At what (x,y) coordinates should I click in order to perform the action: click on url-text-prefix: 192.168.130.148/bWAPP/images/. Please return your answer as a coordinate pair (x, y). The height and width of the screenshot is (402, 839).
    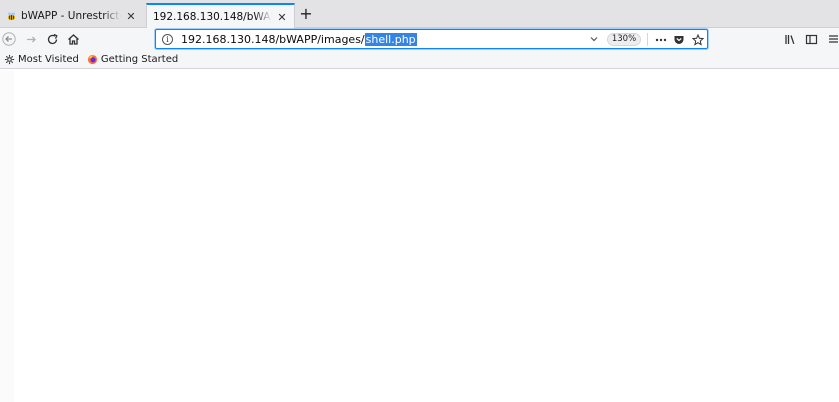
    Looking at the image, I should click on (273, 39).